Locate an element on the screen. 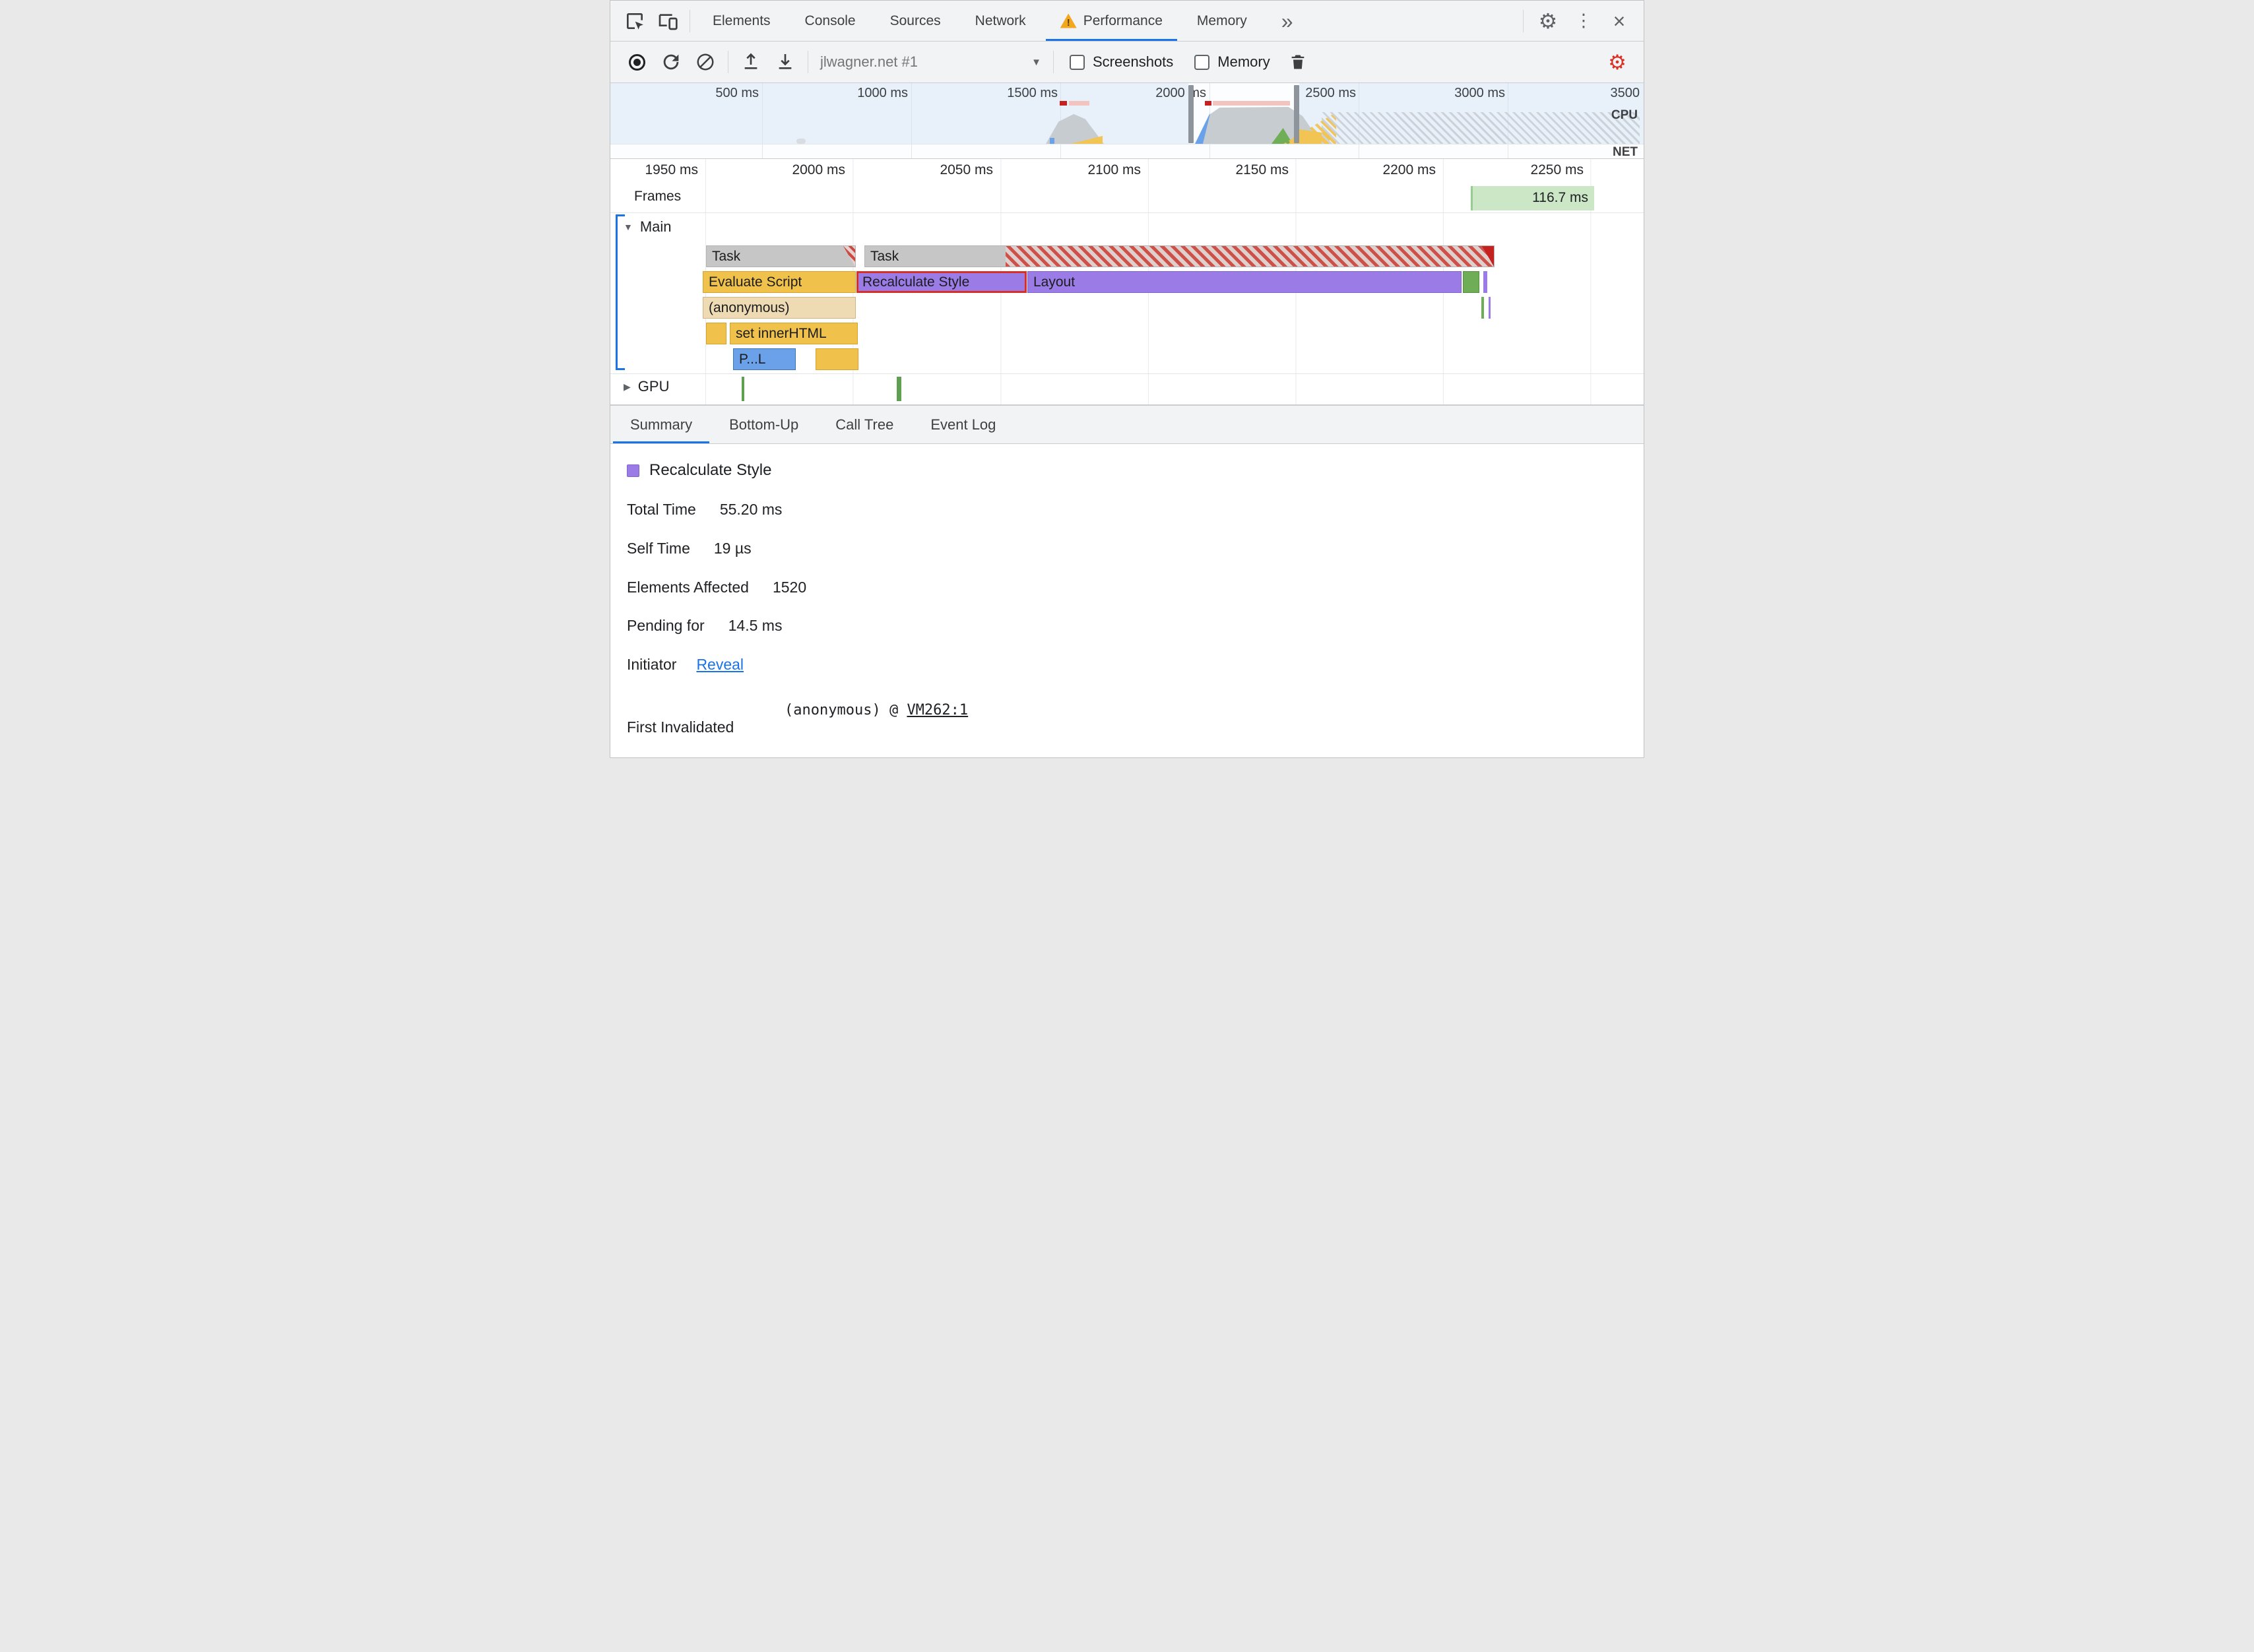 This screenshot has width=2254, height=1652. cpu-activity-minor is located at coordinates (801, 141).